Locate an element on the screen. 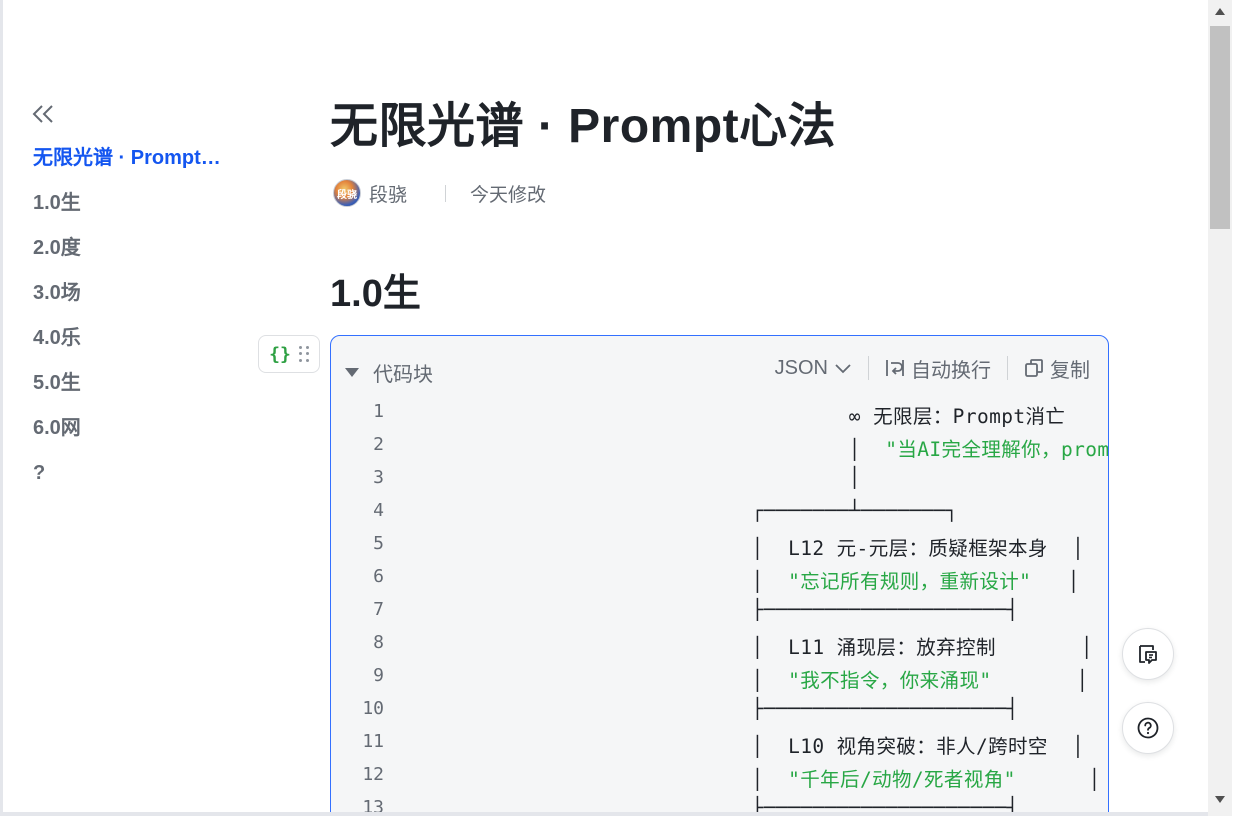 Image resolution: width=1248 pixels, height=816 pixels. code-line: 10 ├────────────────────┤ is located at coordinates (719, 711).